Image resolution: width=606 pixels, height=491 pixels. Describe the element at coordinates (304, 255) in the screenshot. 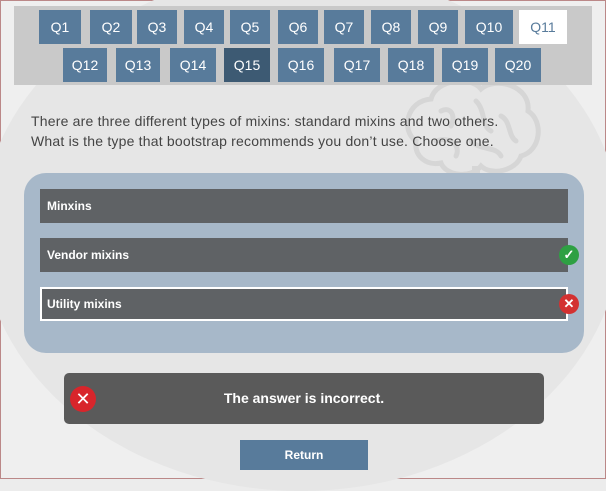

I see `answer-option-2: Vendor mixins` at that location.